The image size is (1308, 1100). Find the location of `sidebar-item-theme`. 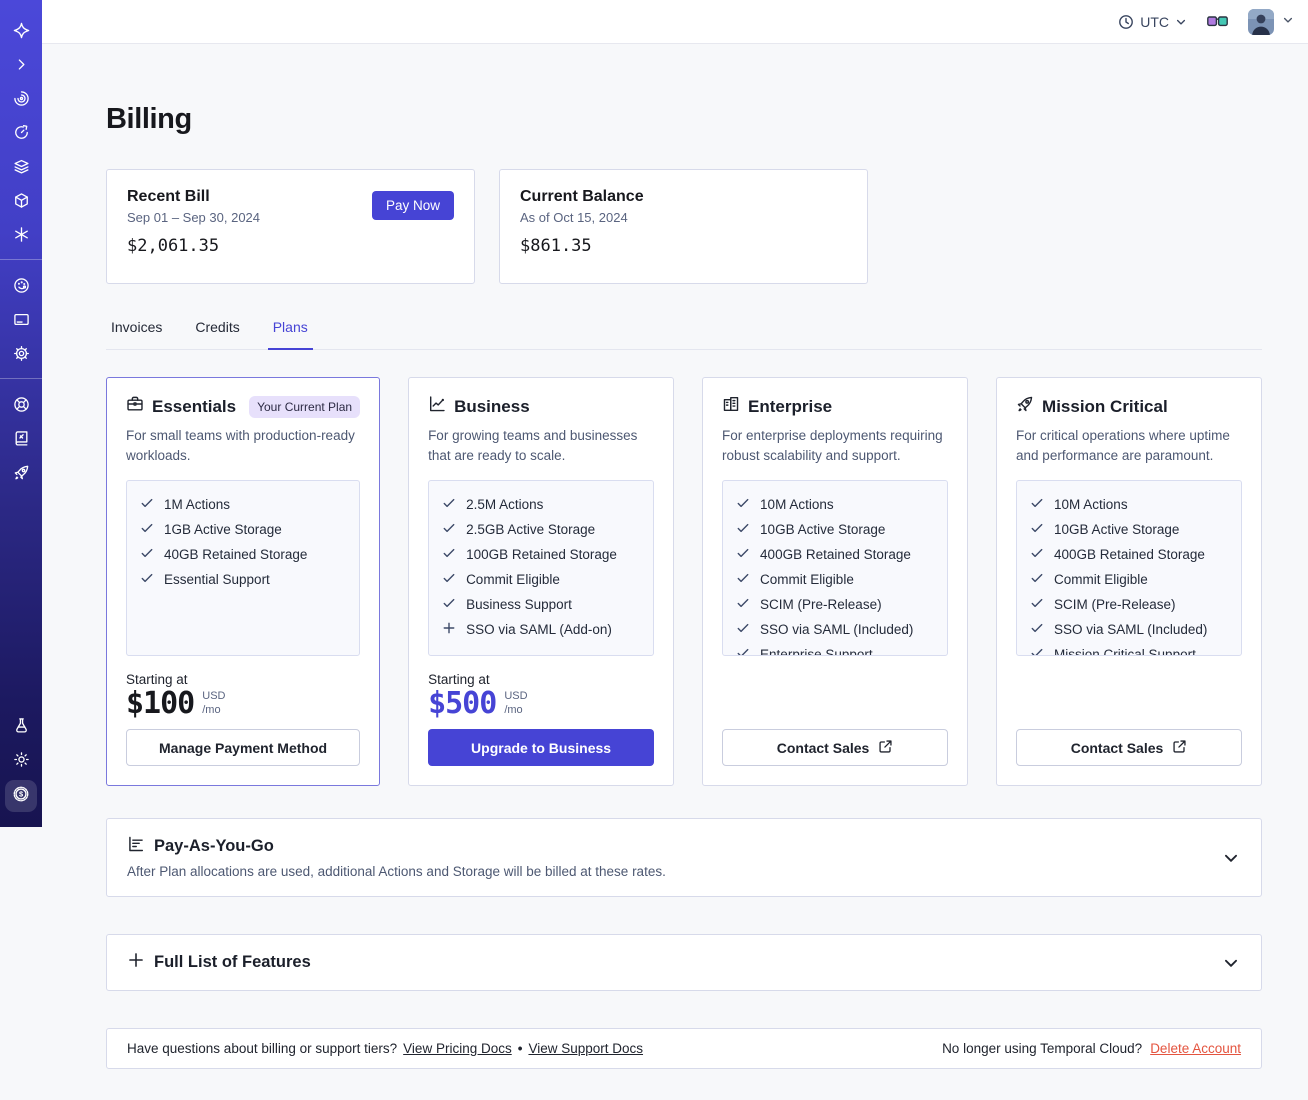

sidebar-item-theme is located at coordinates (21, 759).